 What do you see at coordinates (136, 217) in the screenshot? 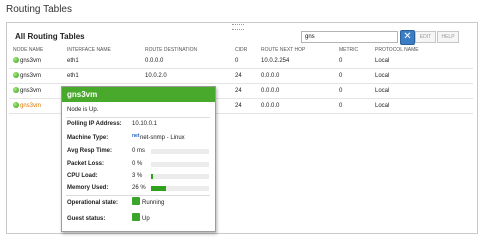
I see `guest-up-icon` at bounding box center [136, 217].